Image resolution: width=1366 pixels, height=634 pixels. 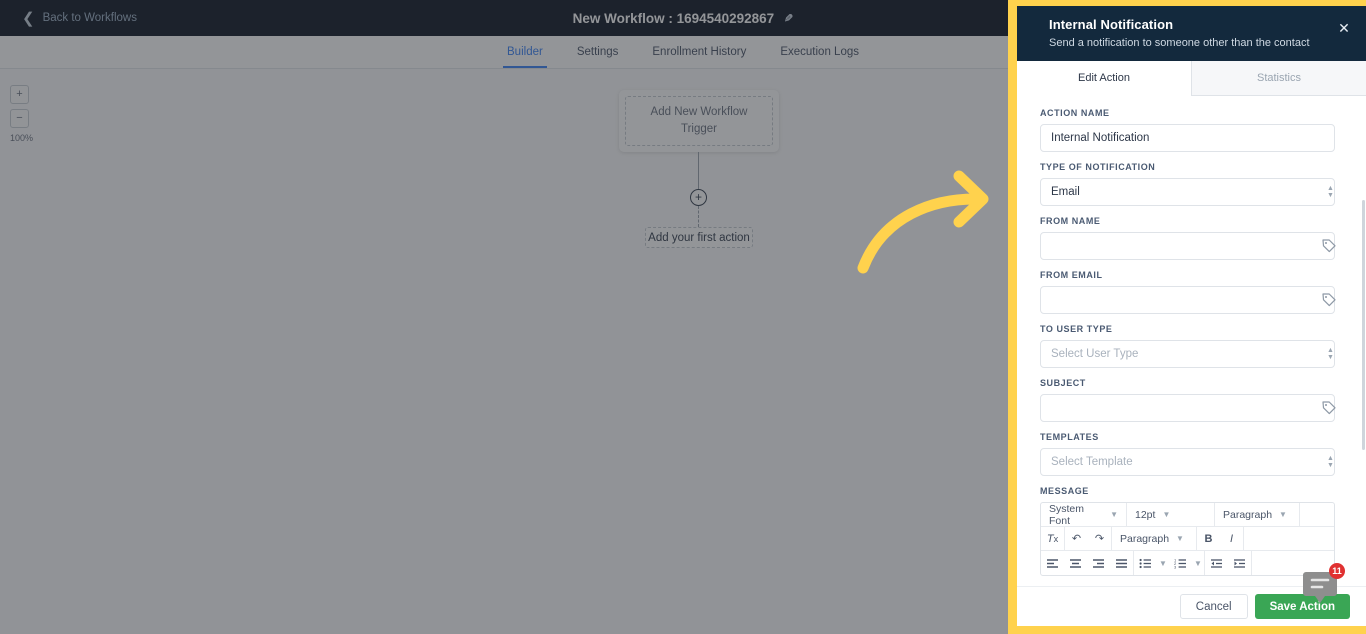 I want to click on bold-italic-group: B I, so click(x=1220, y=538).